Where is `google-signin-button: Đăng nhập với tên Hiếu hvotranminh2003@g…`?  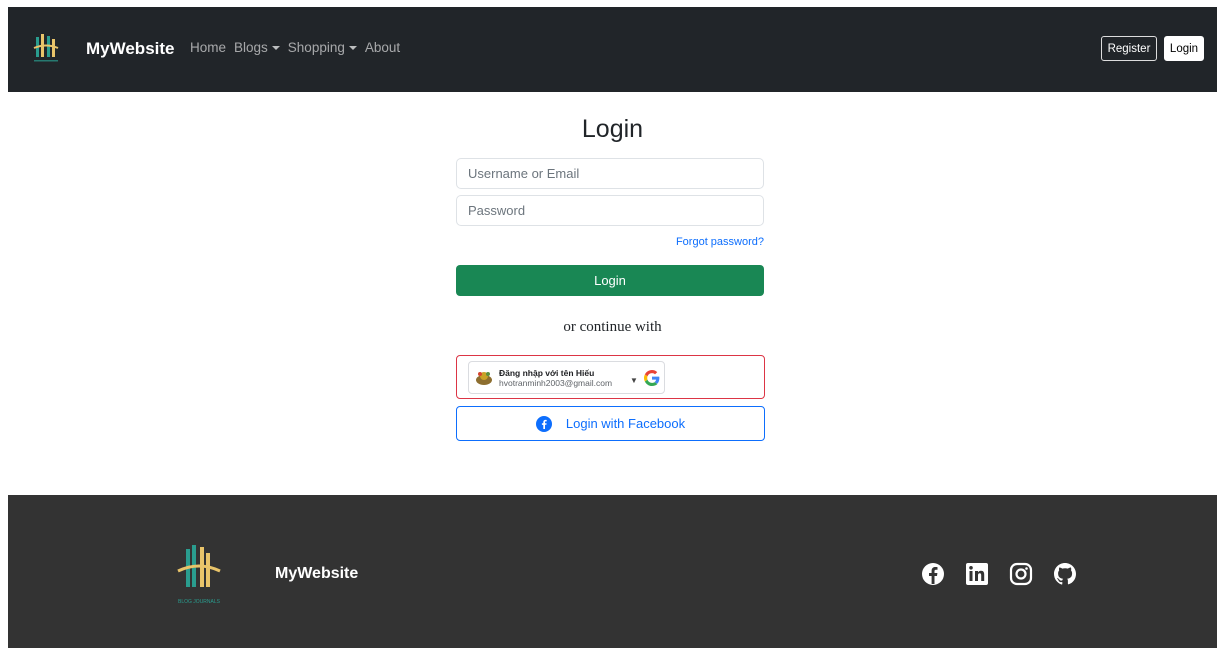 google-signin-button: Đăng nhập với tên Hiếu hvotranminh2003@g… is located at coordinates (566, 377).